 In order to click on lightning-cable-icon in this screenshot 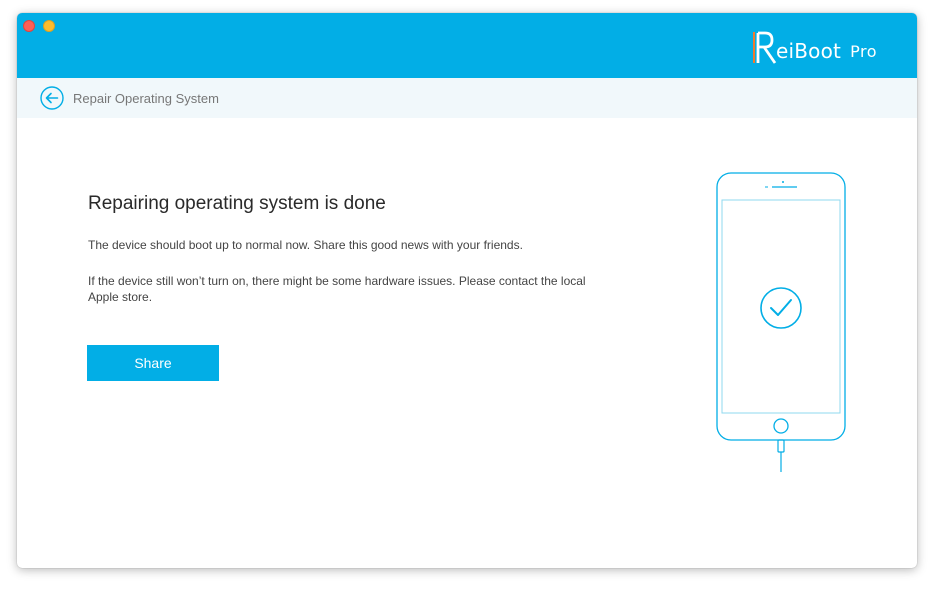, I will do `click(781, 455)`.